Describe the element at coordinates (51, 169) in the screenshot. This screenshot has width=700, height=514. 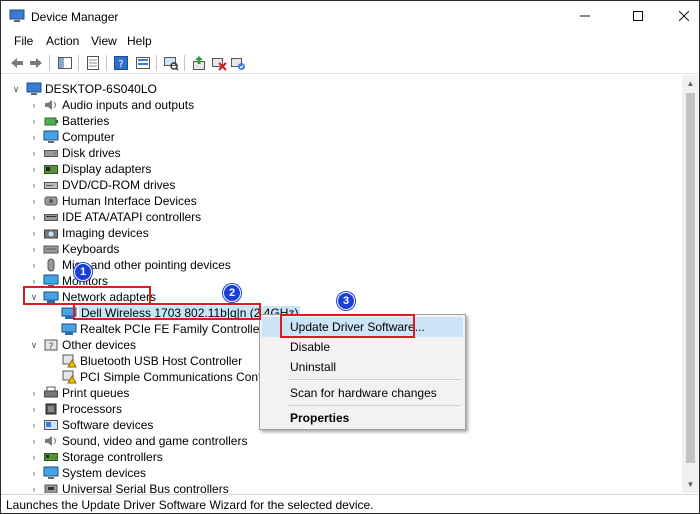
I see `display-adapter-icon` at that location.